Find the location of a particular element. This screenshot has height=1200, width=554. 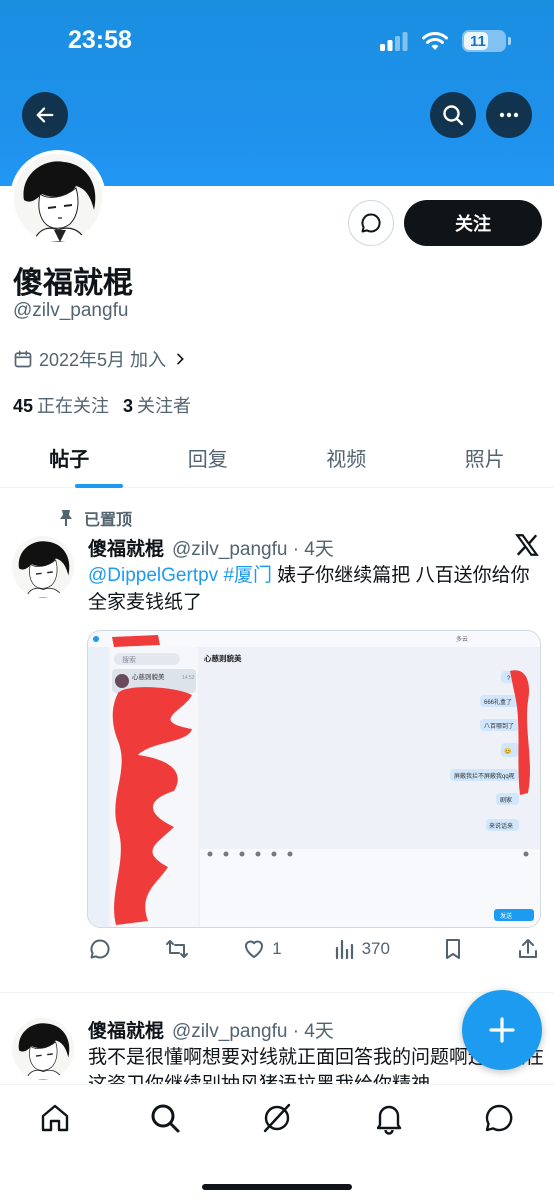

share-button is located at coordinates (528, 949).